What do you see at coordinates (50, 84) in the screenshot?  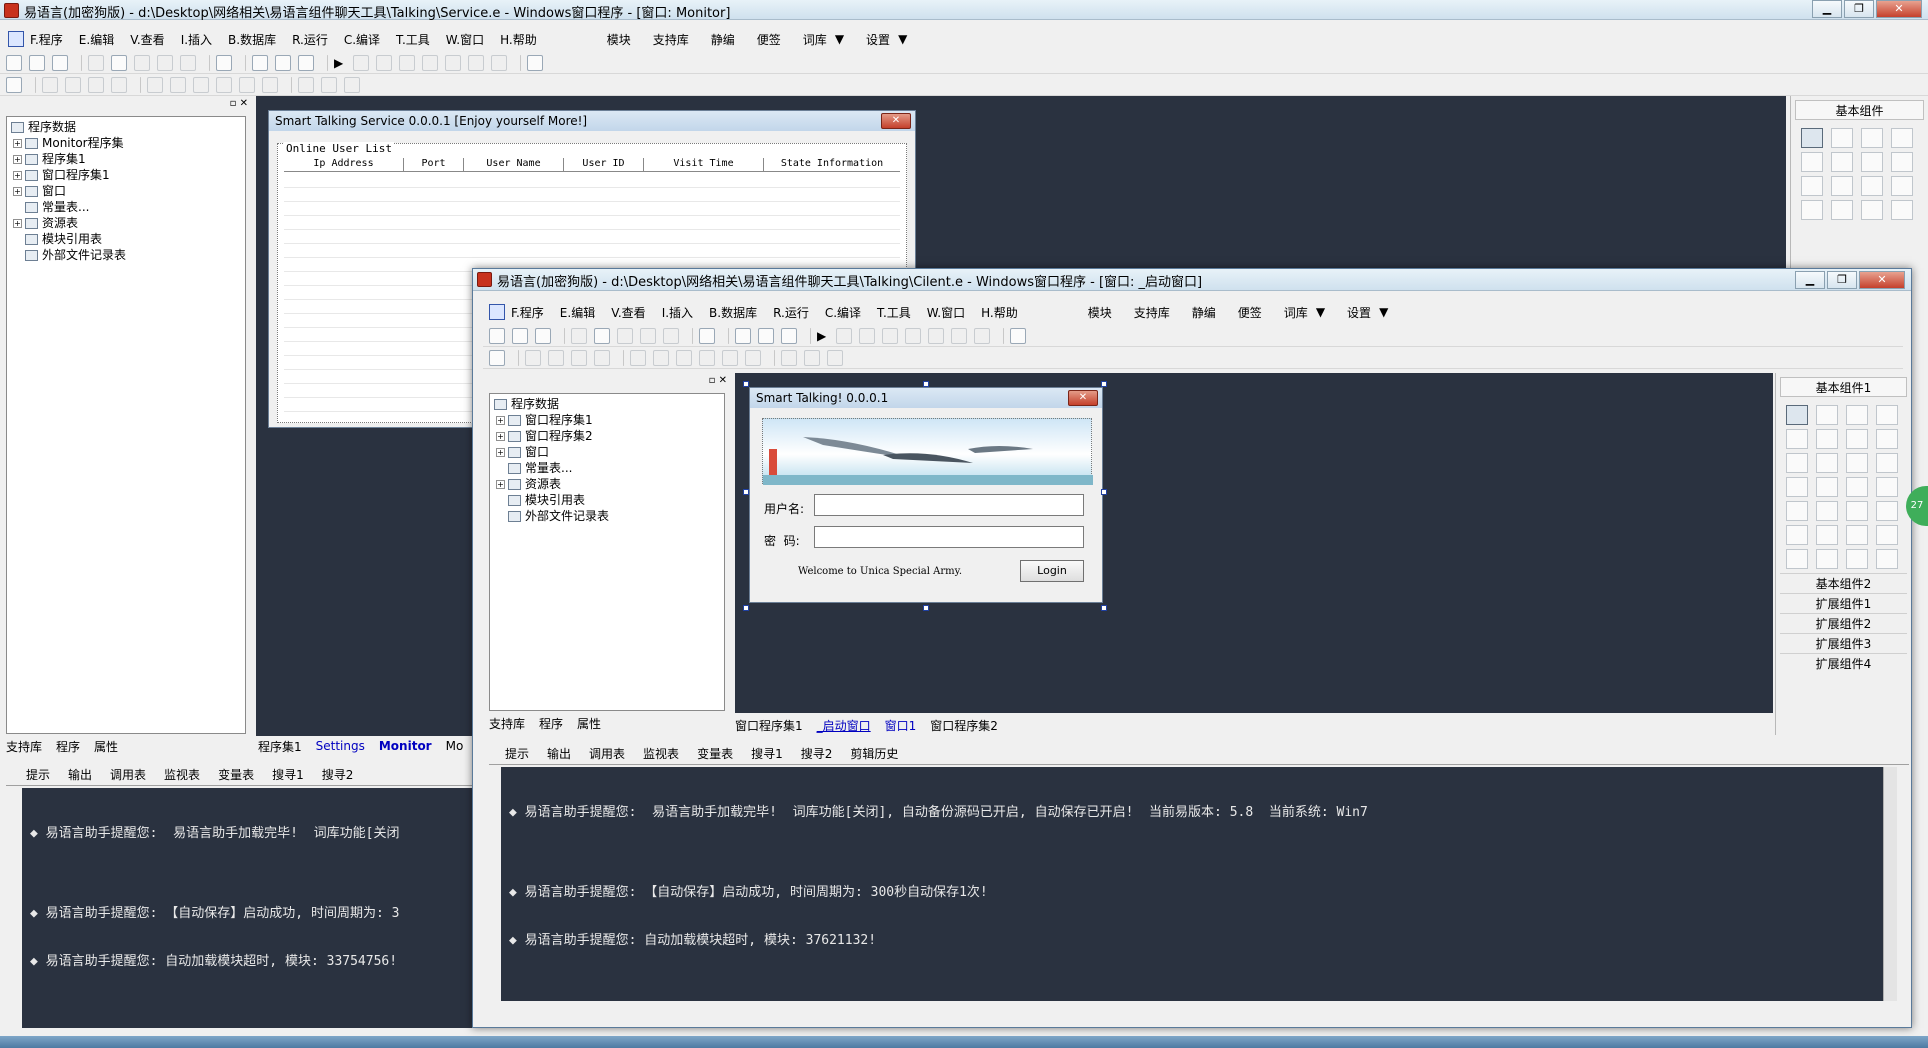 I see `align-left-icon` at bounding box center [50, 84].